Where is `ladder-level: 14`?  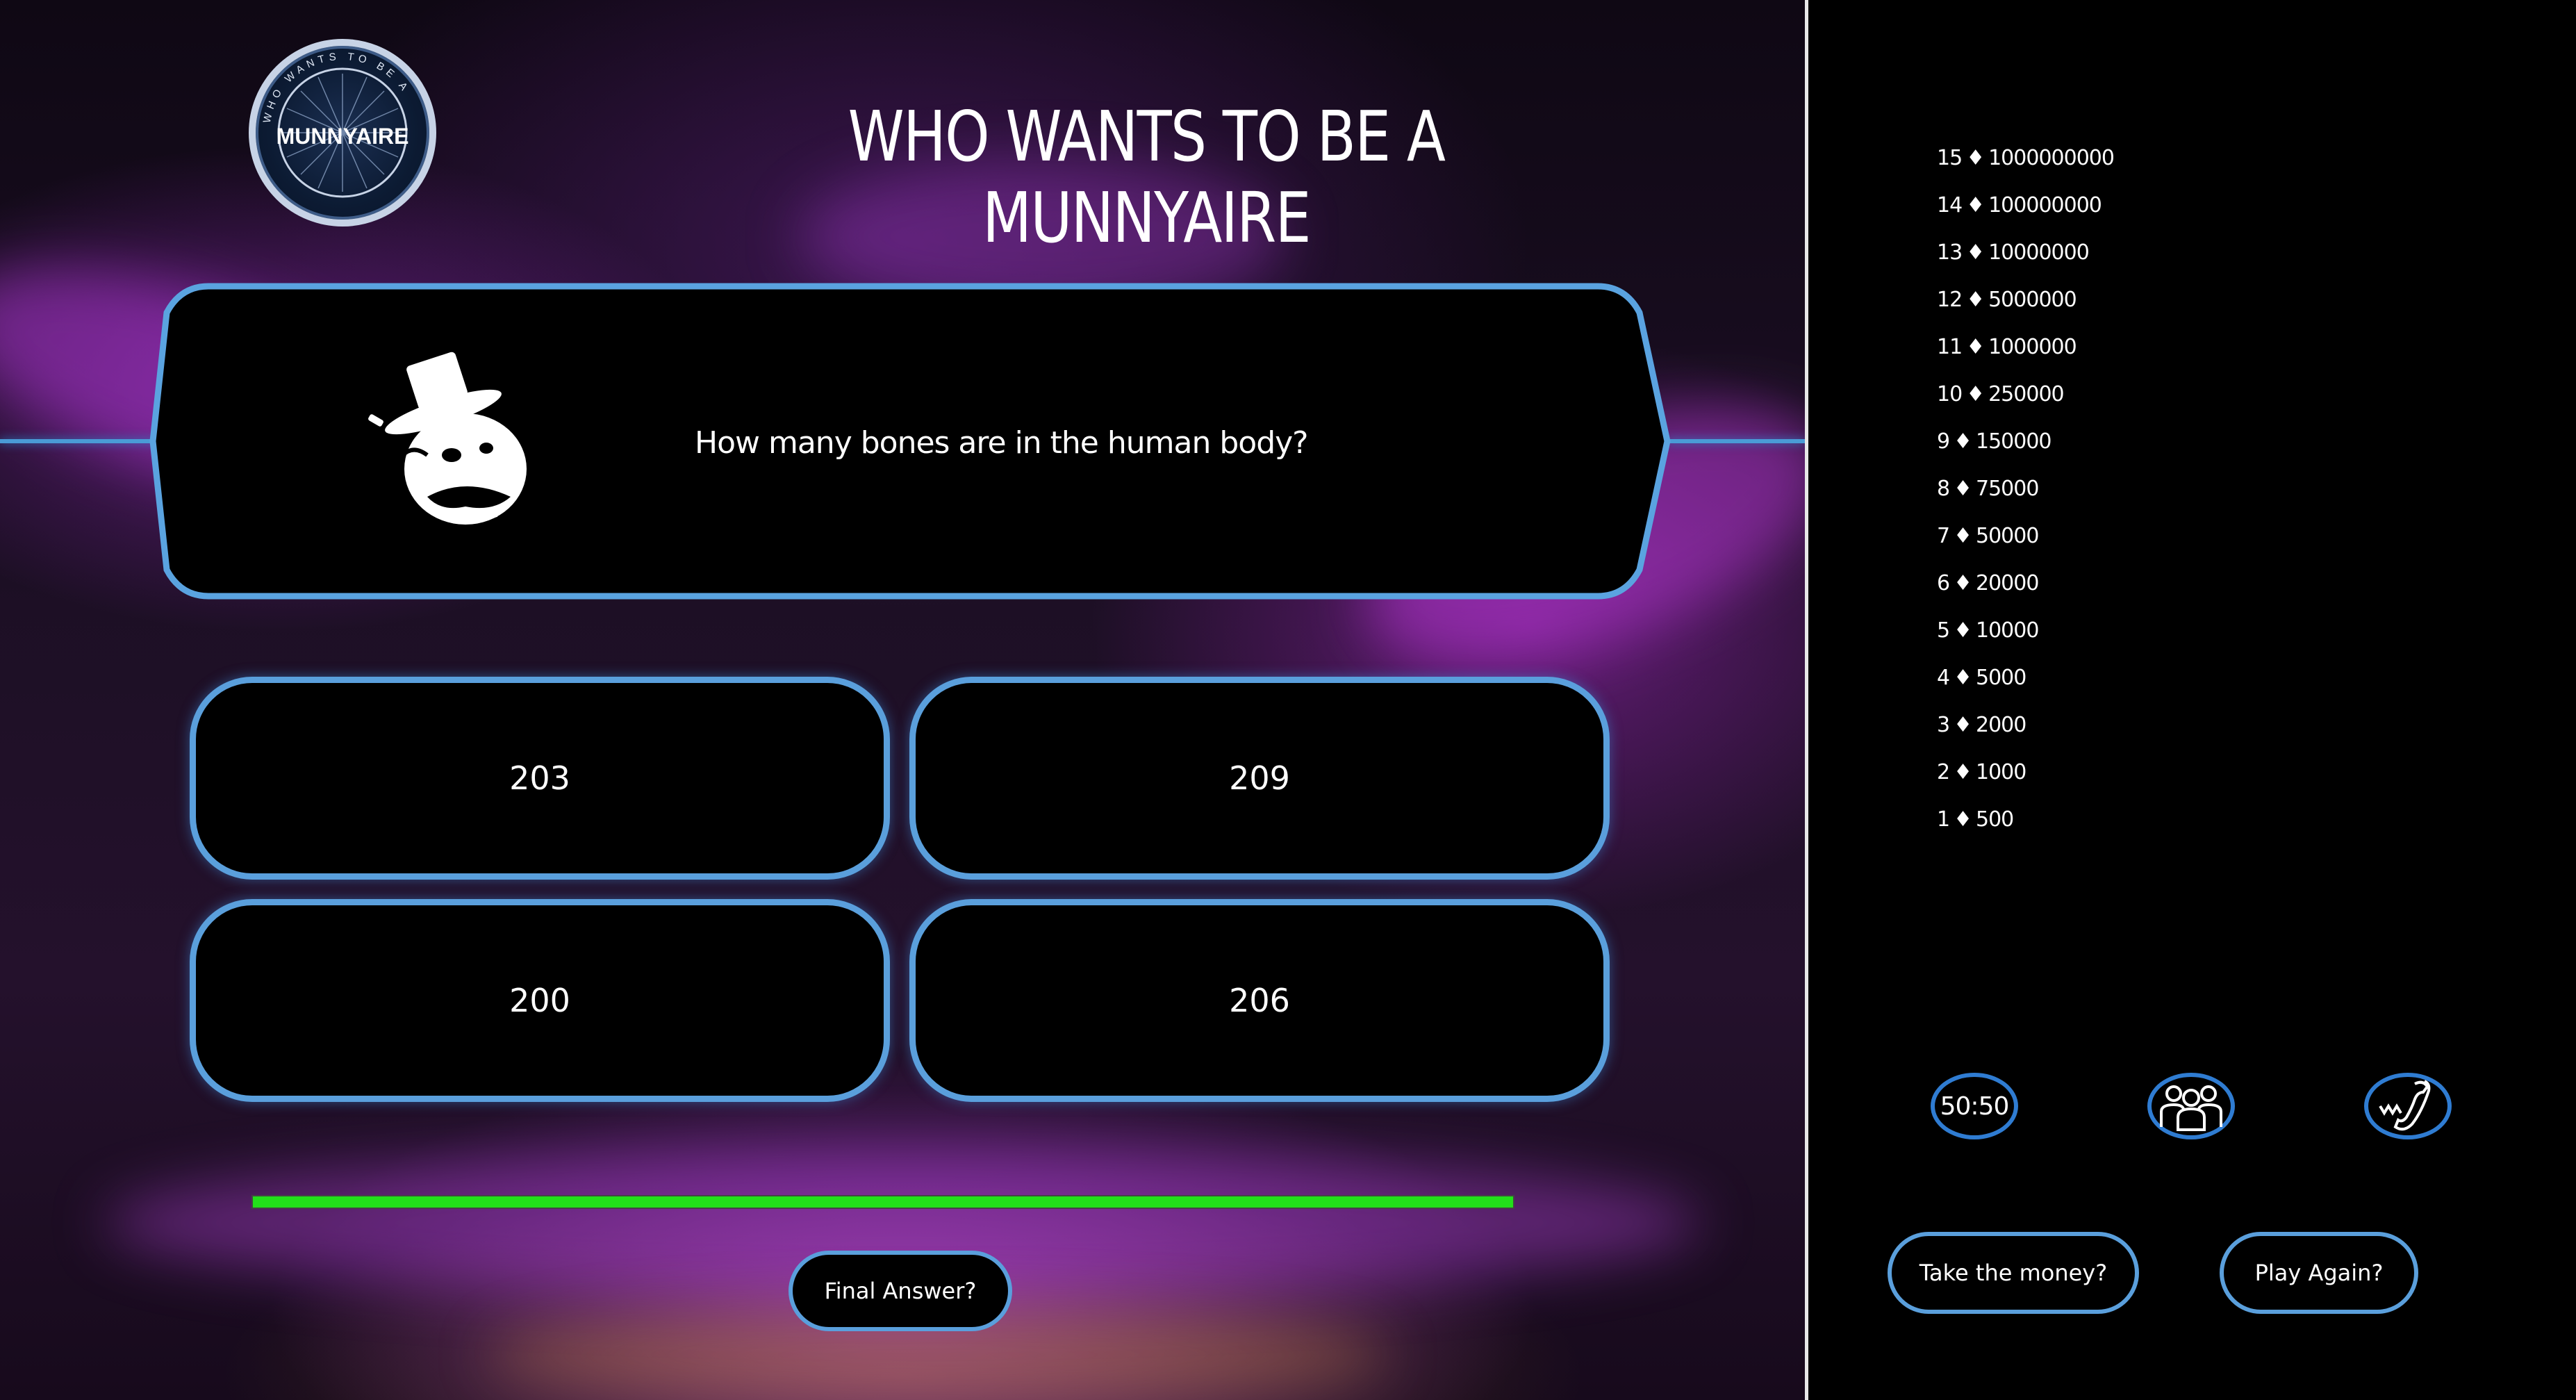
ladder-level: 14 is located at coordinates (1950, 205).